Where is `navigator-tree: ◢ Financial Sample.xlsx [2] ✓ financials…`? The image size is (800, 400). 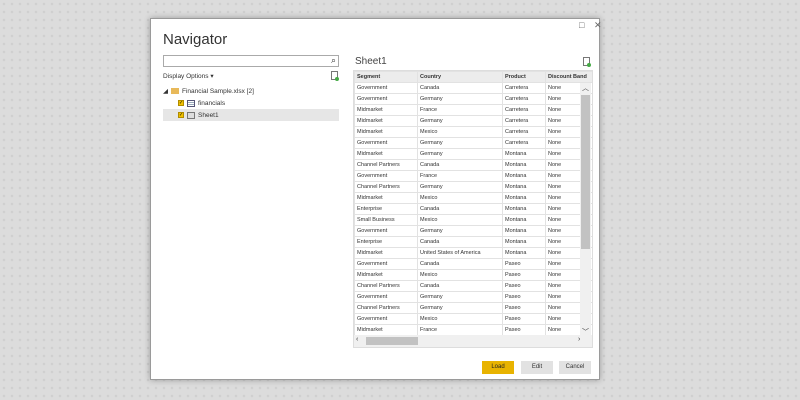 navigator-tree: ◢ Financial Sample.xlsx [2] ✓ financials… is located at coordinates (251, 103).